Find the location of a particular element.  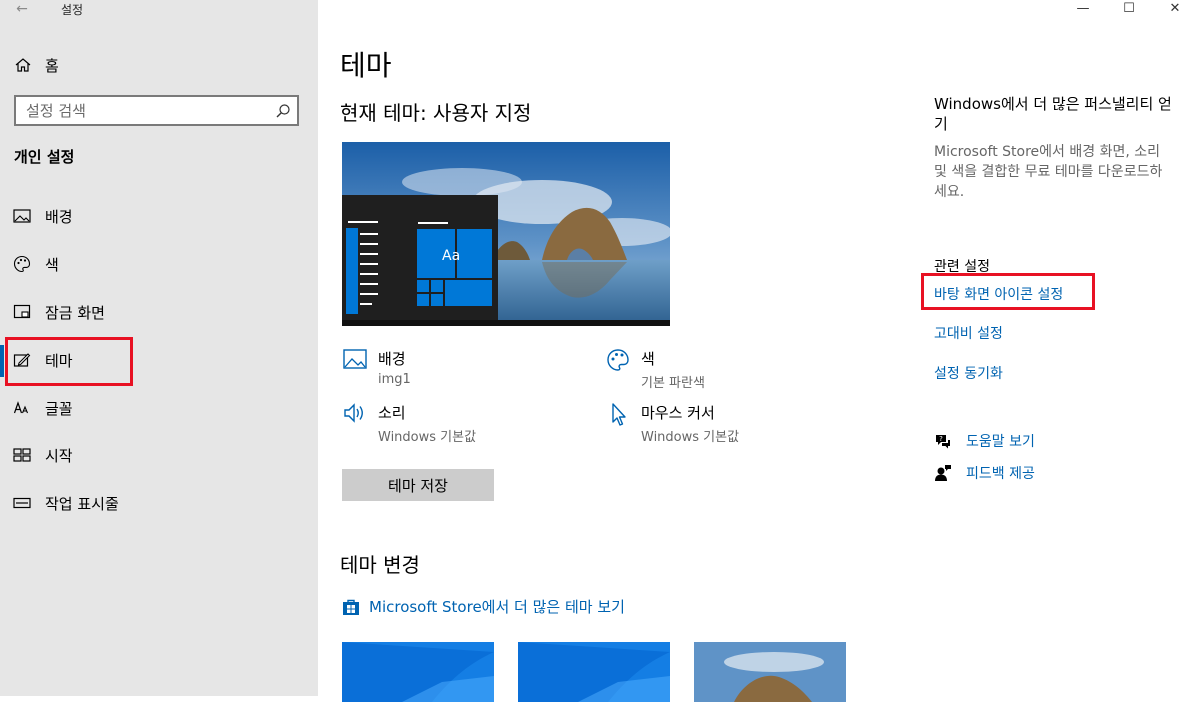

high-contrast-settings-link: 고대비 설정 is located at coordinates (968, 333).